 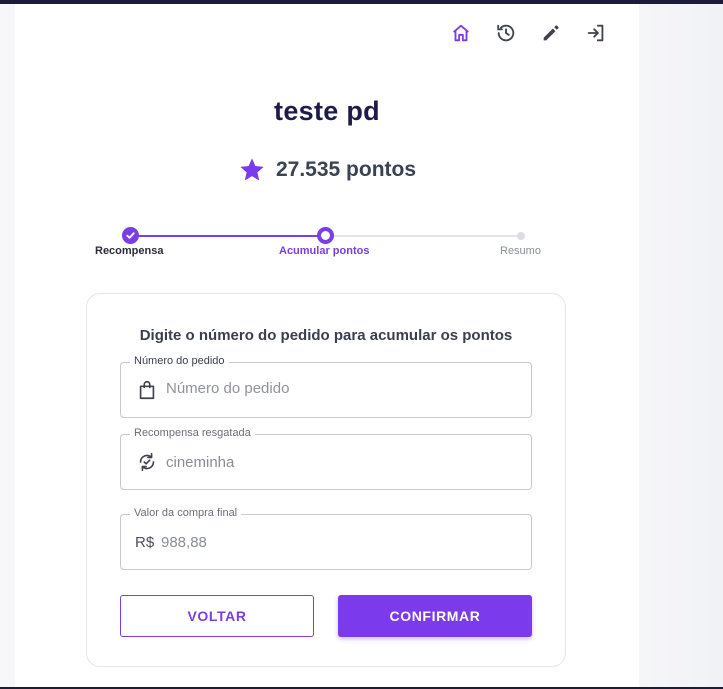 I want to click on header-nav, so click(x=538, y=33).